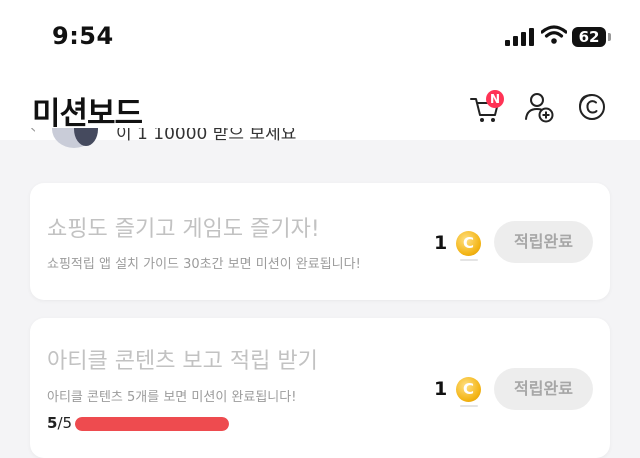 The width and height of the screenshot is (640, 458). Describe the element at coordinates (183, 229) in the screenshot. I see `mission-title: 쇼핑도 즐기고 게임도 즐기자!` at that location.